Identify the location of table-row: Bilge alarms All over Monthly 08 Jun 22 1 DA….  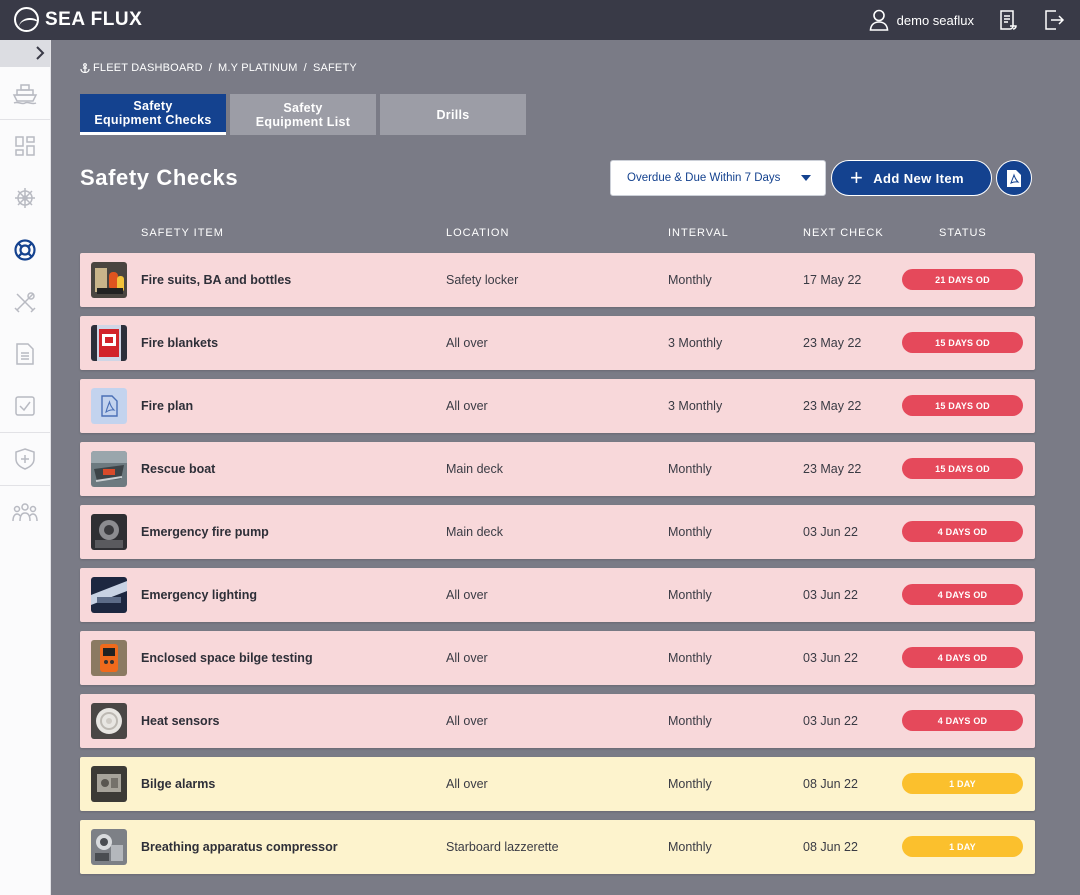
(557, 784).